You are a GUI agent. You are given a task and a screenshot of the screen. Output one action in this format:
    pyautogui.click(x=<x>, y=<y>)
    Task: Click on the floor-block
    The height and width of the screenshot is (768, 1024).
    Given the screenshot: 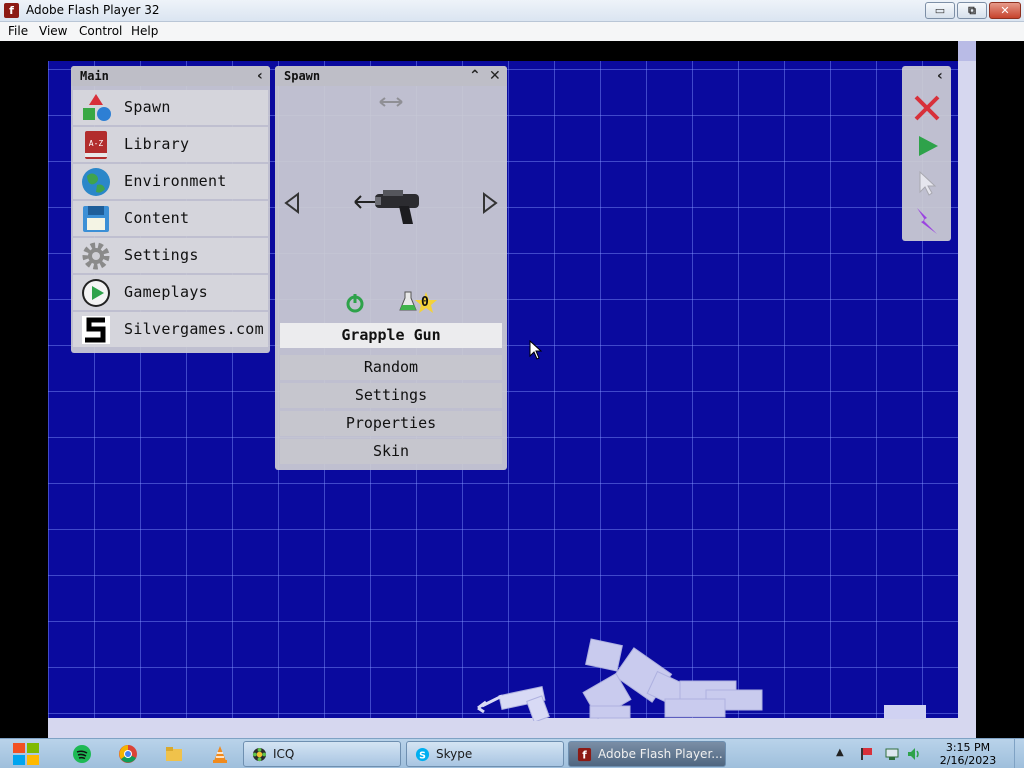 What is the action you would take?
    pyautogui.click(x=905, y=712)
    